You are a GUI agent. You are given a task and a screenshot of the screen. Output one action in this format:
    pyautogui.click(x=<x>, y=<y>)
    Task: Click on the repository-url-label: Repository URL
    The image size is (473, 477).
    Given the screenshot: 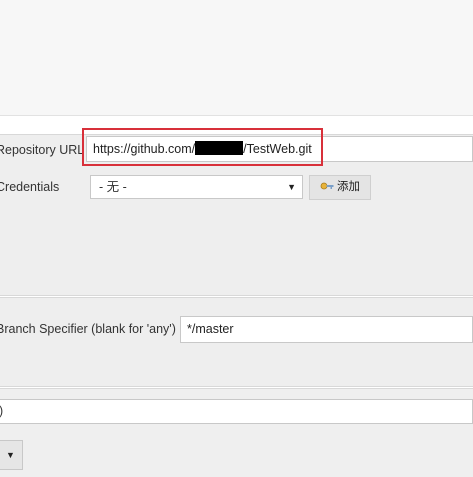 What is the action you would take?
    pyautogui.click(x=42, y=150)
    